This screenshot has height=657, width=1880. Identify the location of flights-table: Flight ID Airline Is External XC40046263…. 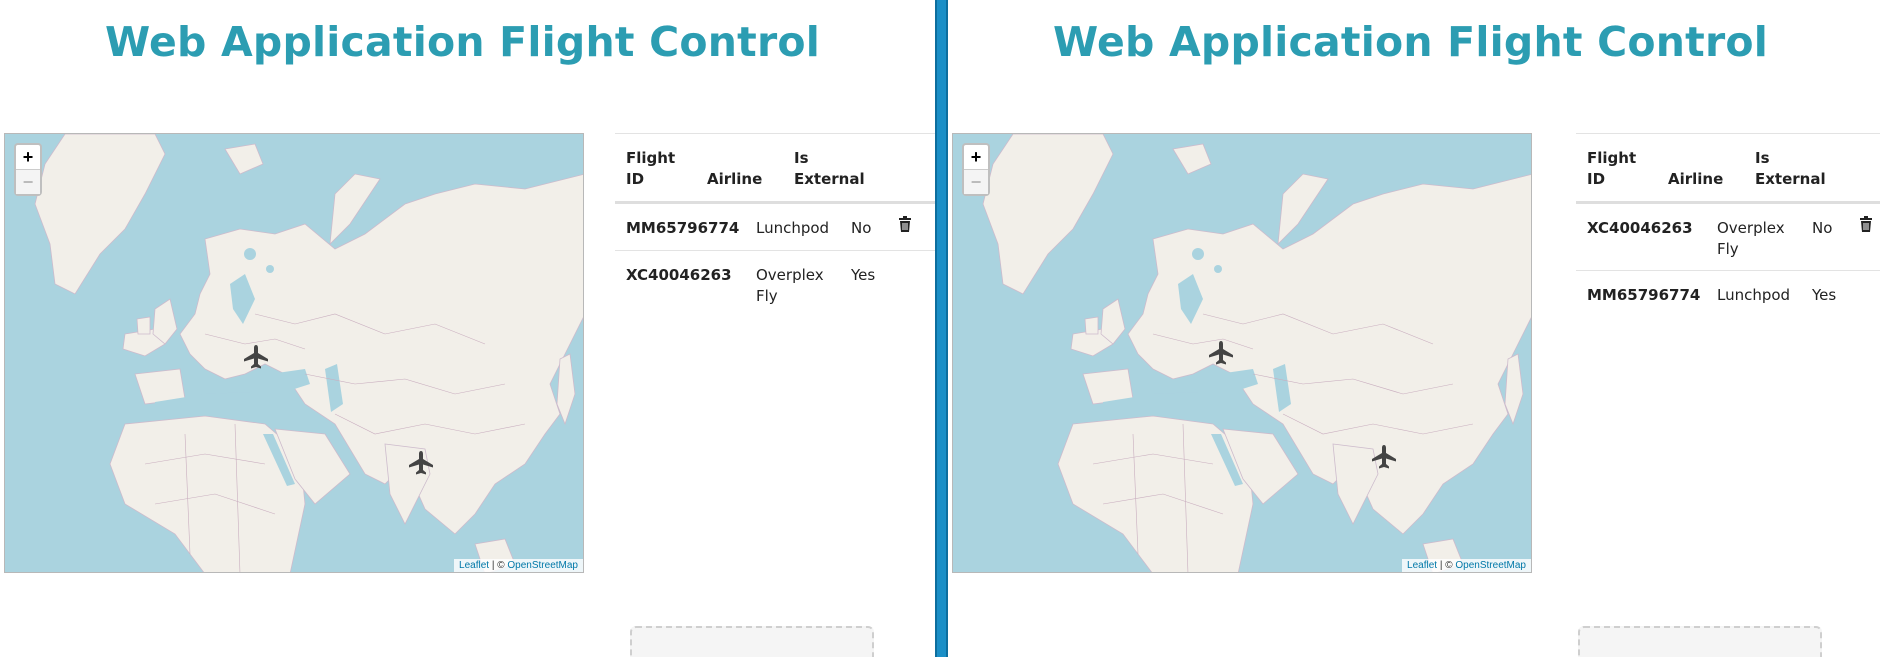
(1728, 225).